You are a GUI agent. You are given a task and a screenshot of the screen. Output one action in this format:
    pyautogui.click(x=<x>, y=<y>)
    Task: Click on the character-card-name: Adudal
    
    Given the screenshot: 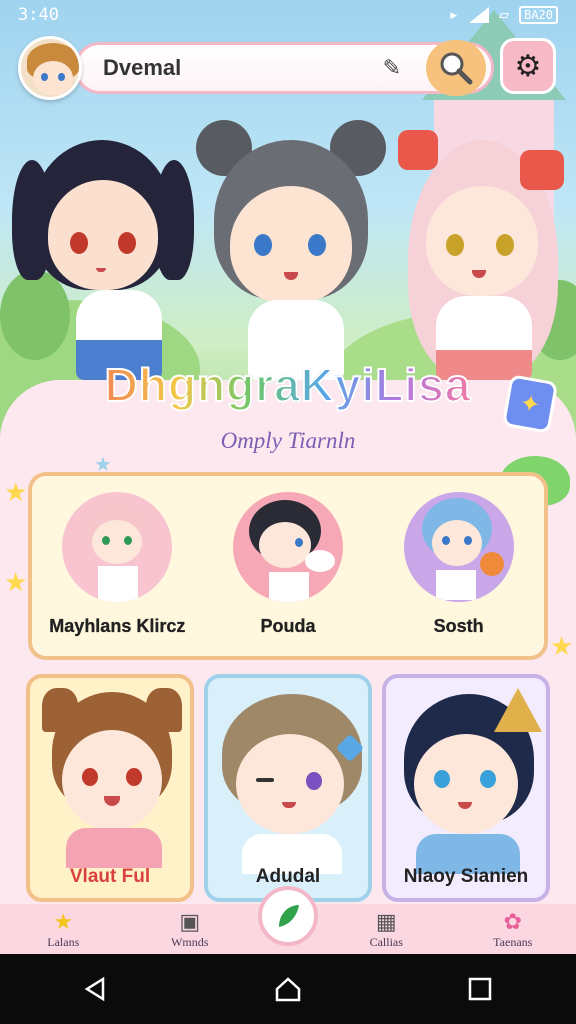 What is the action you would take?
    pyautogui.click(x=288, y=876)
    